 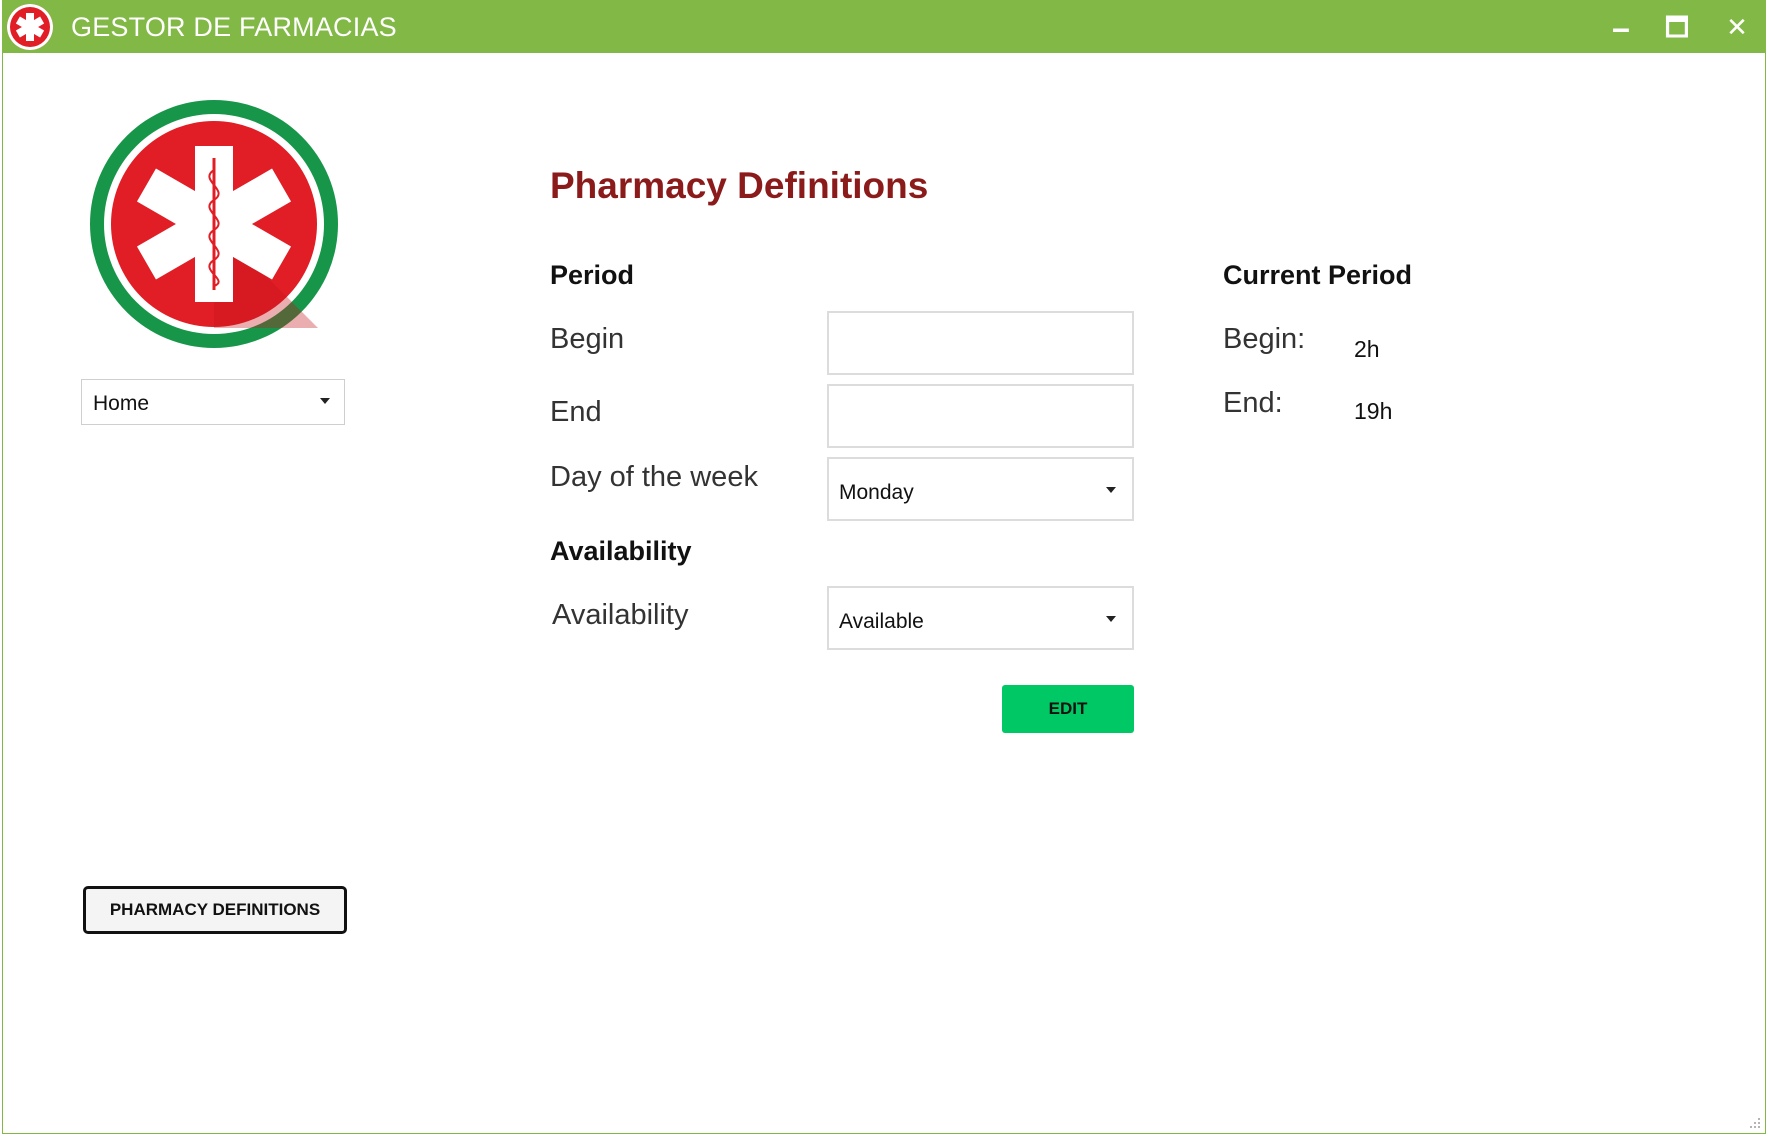 What do you see at coordinates (1373, 411) in the screenshot?
I see `current-end-value: 19h` at bounding box center [1373, 411].